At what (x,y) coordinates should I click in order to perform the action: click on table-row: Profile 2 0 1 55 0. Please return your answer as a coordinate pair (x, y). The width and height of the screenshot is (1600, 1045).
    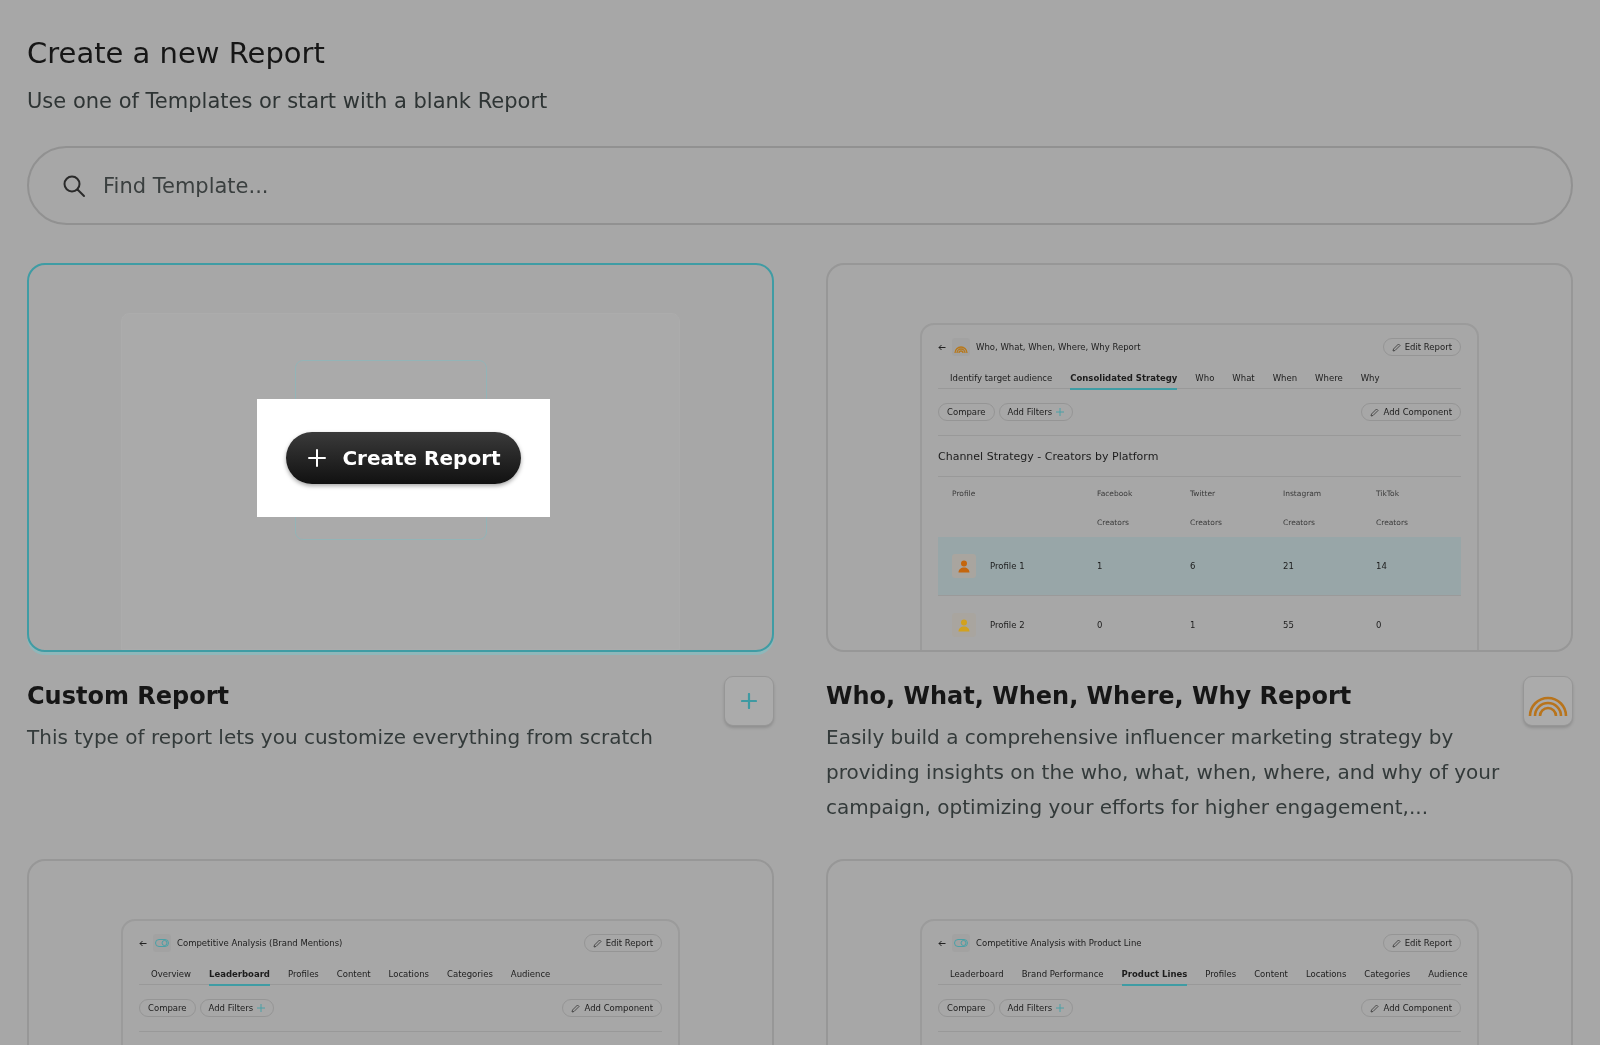
    Looking at the image, I should click on (1199, 623).